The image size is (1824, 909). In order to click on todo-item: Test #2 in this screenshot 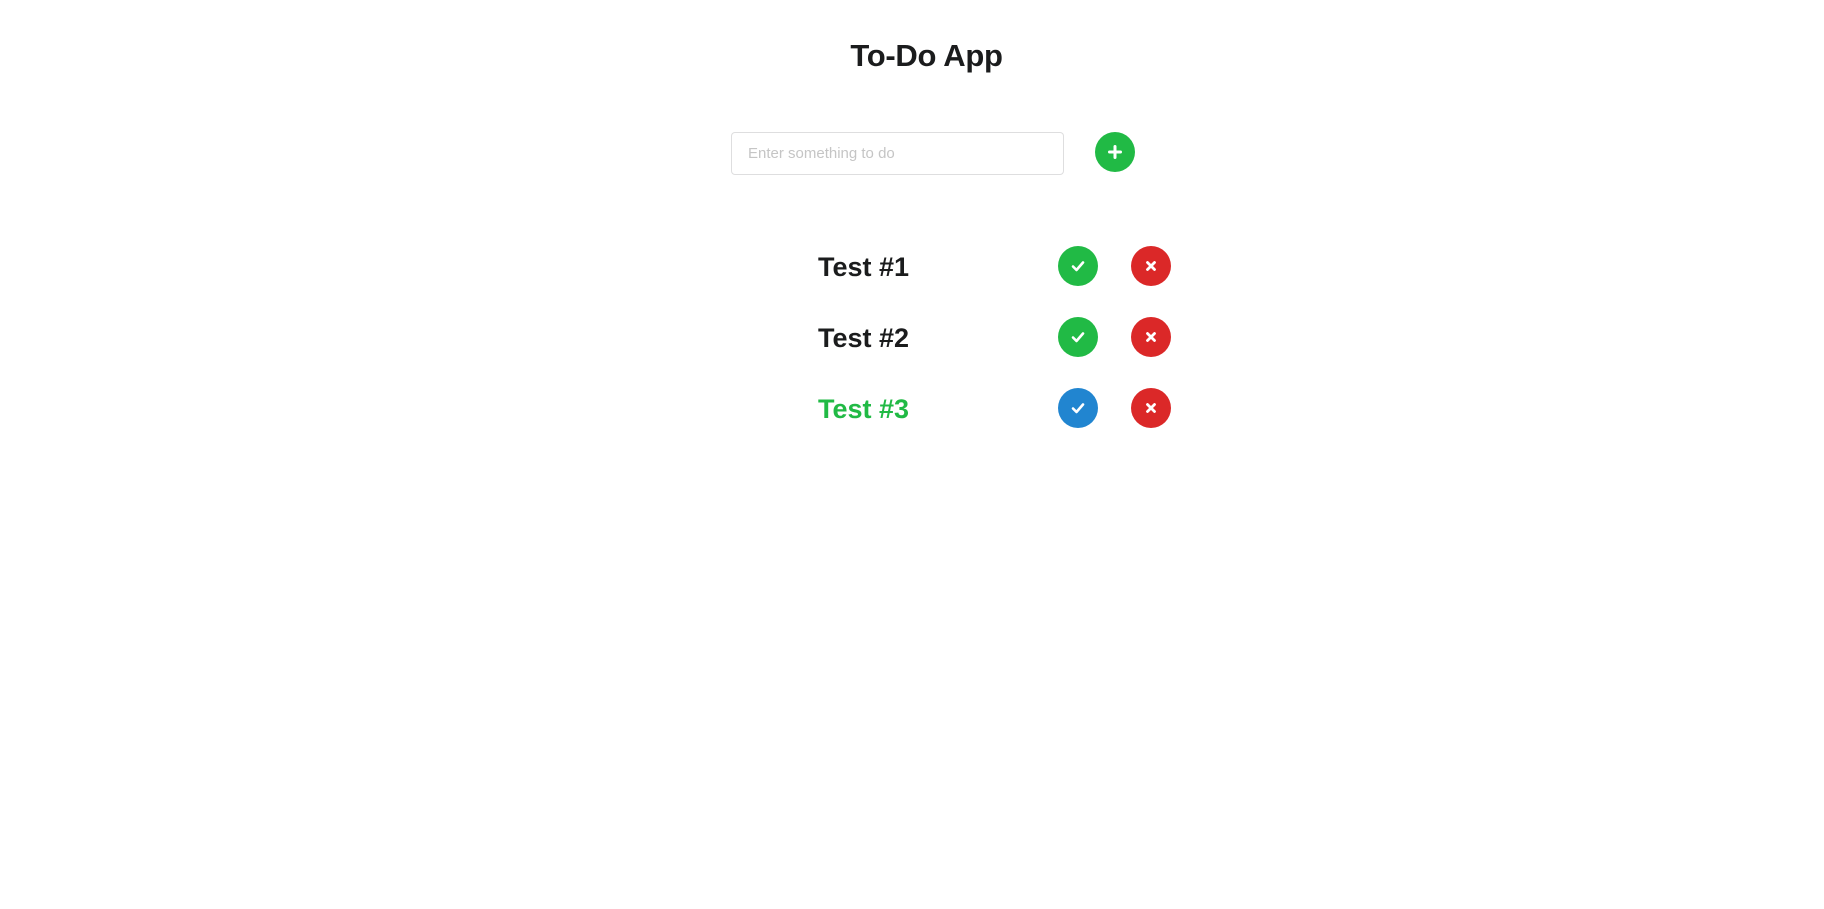, I will do `click(912, 339)`.